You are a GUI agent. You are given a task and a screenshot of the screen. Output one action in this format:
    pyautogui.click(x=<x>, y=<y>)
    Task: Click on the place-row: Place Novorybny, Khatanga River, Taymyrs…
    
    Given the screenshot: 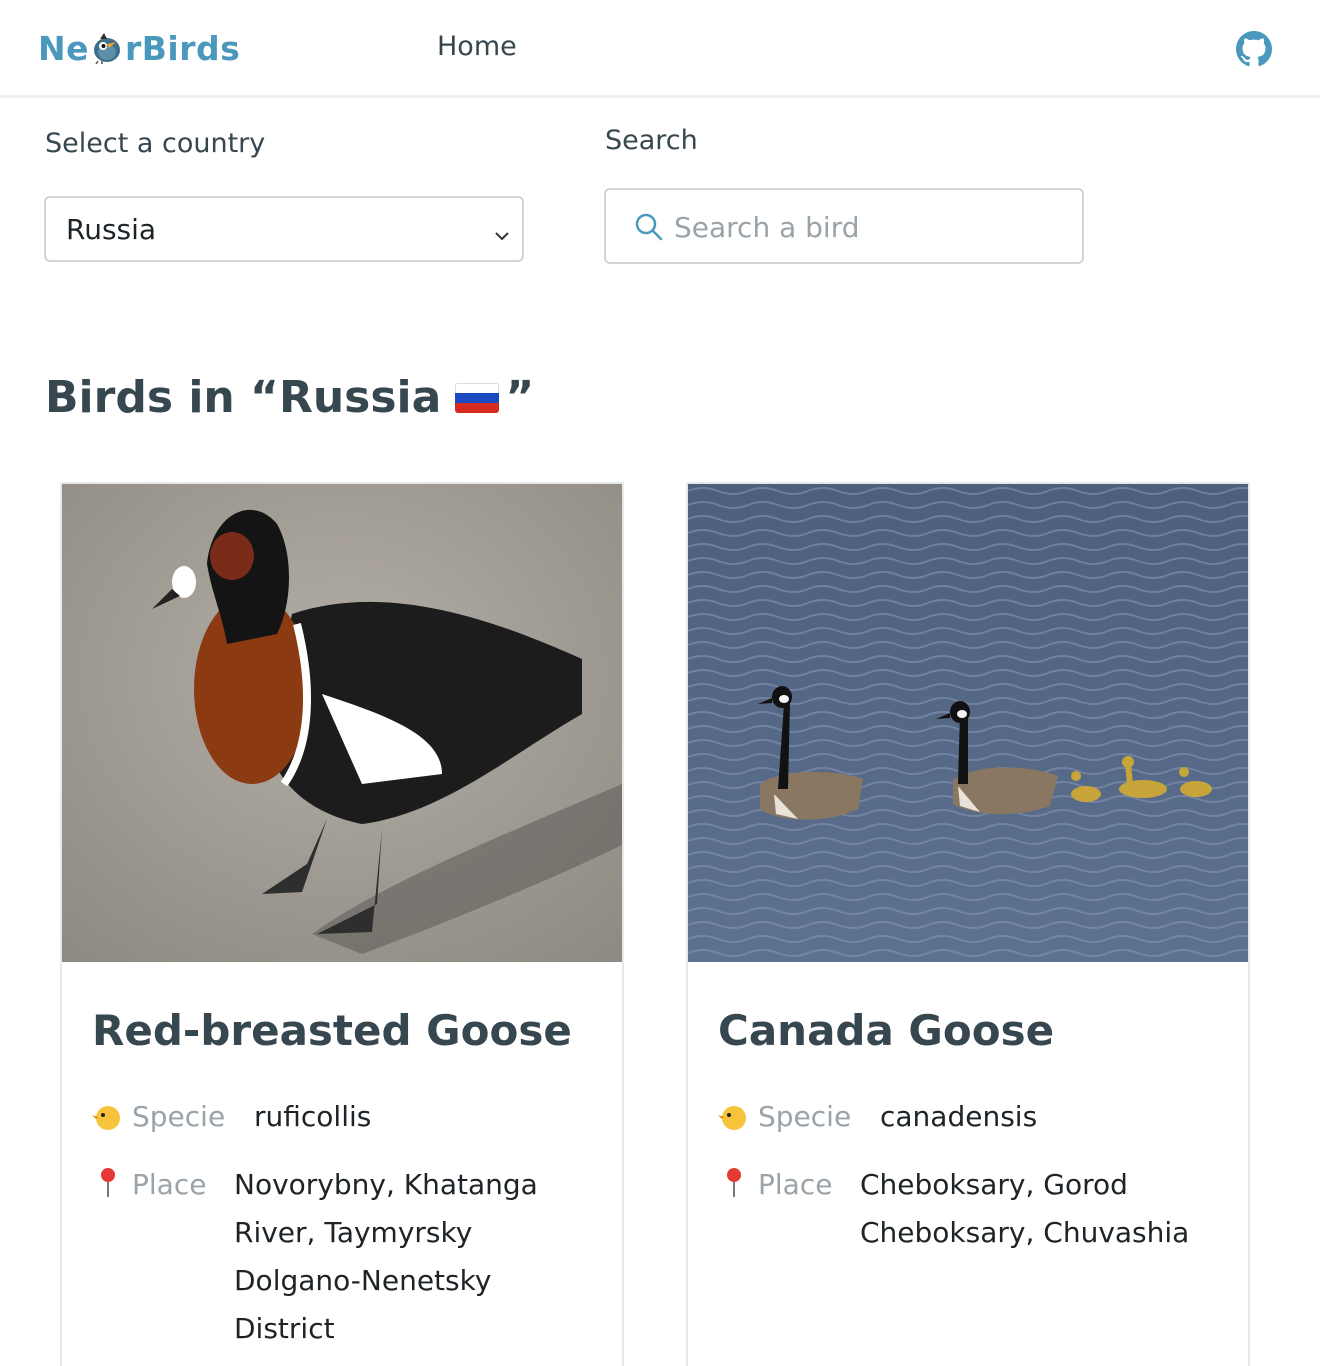 What is the action you would take?
    pyautogui.click(x=328, y=1257)
    